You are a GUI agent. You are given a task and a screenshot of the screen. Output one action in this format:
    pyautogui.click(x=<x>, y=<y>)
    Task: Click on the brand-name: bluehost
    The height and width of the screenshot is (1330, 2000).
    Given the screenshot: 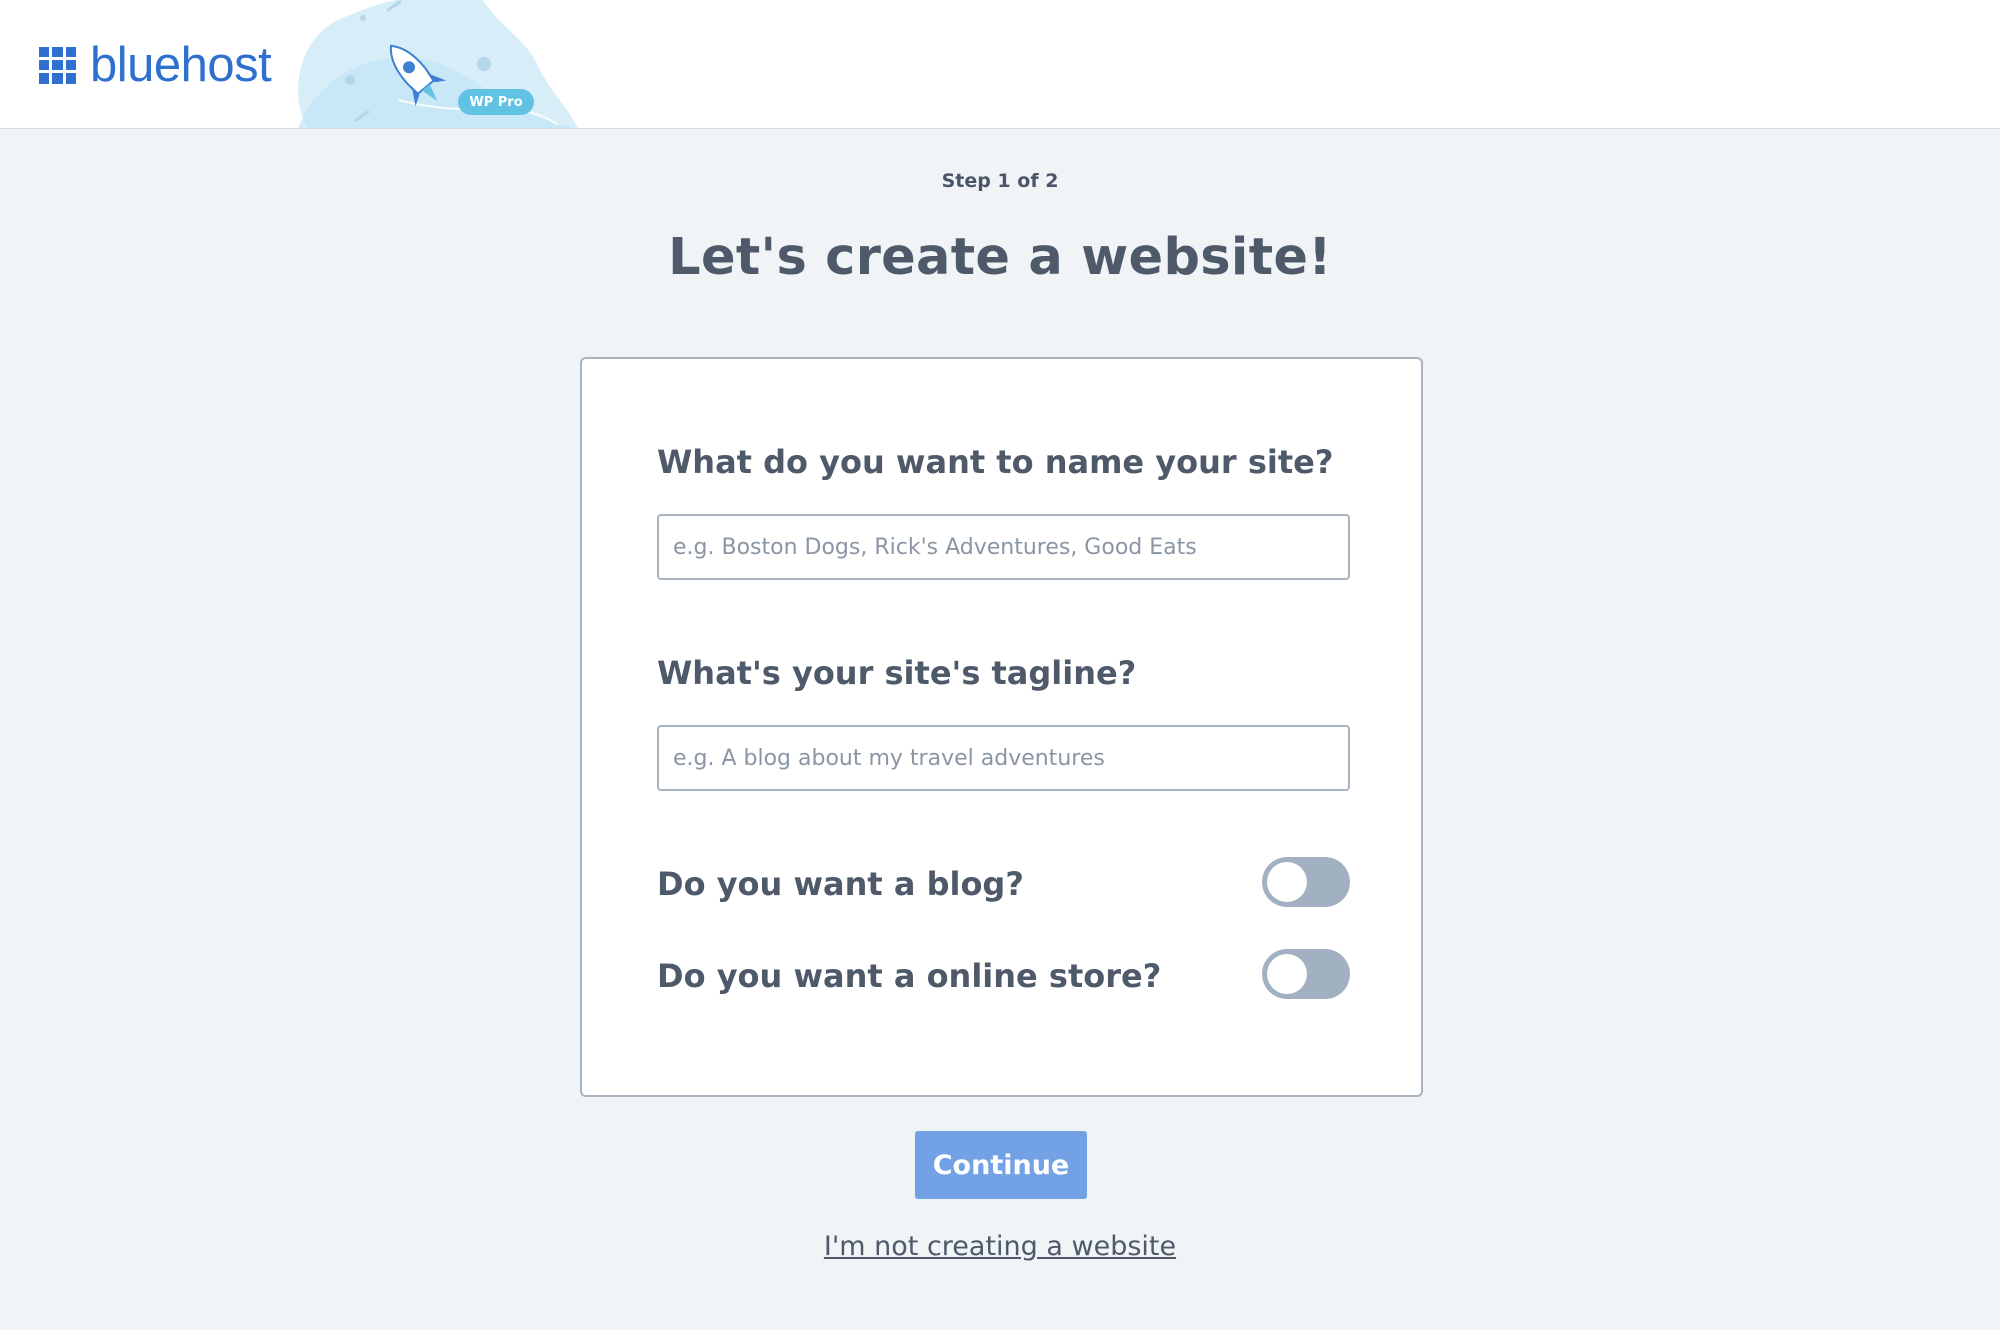 What is the action you would take?
    pyautogui.click(x=181, y=64)
    